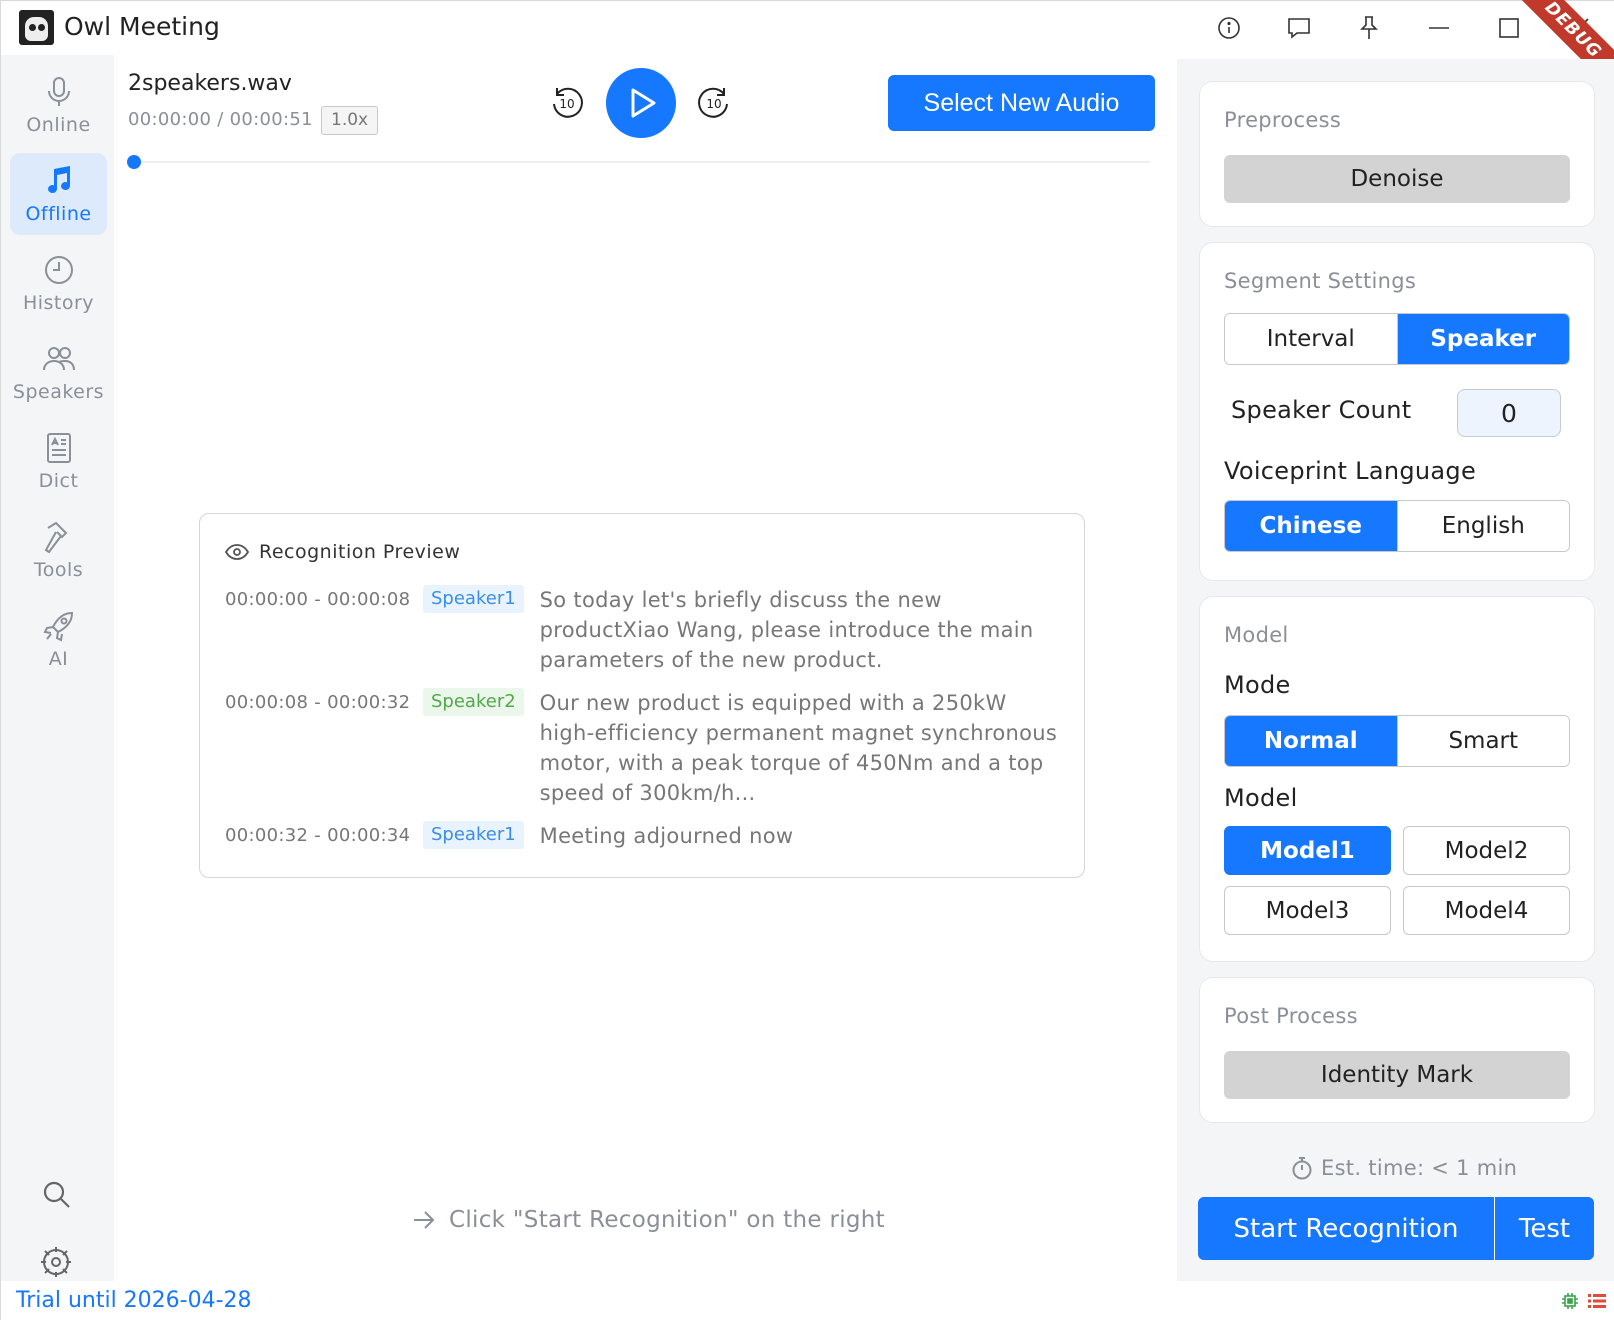 The width and height of the screenshot is (1614, 1320). I want to click on settings-gear-icon, so click(56, 1262).